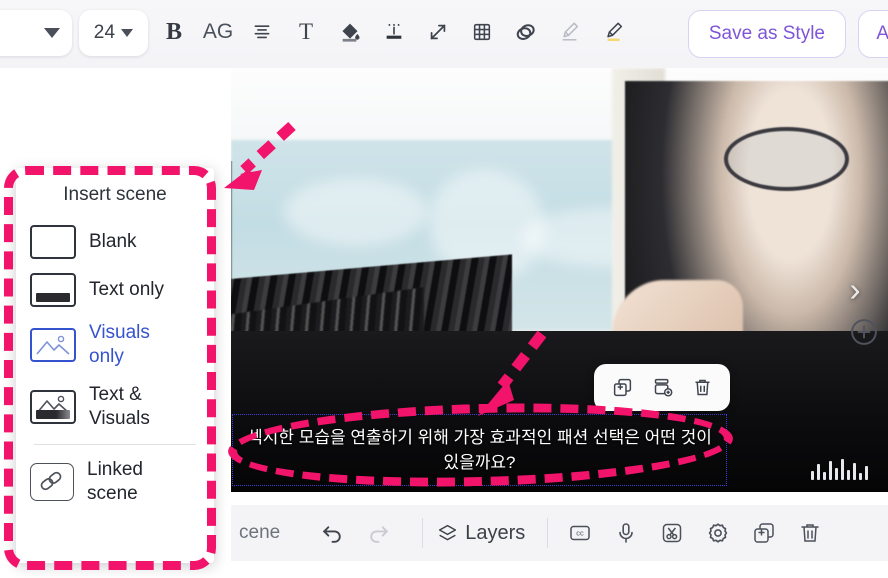 Image resolution: width=888 pixels, height=578 pixels. I want to click on audio-waveform-icon, so click(839, 468).